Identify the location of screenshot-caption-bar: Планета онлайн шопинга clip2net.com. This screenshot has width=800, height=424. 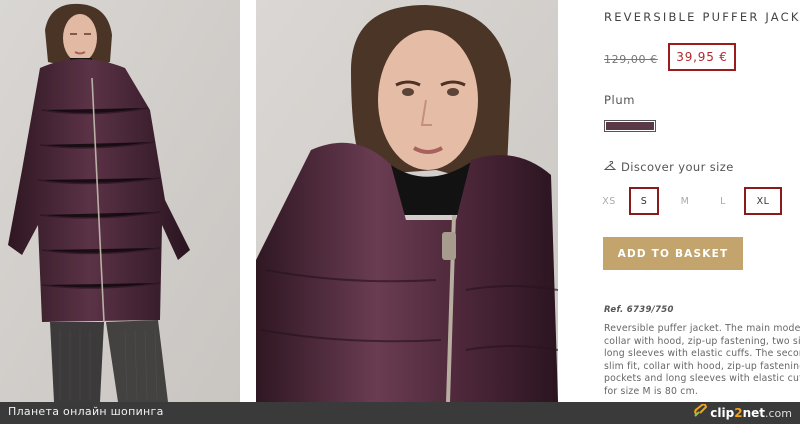
(400, 413).